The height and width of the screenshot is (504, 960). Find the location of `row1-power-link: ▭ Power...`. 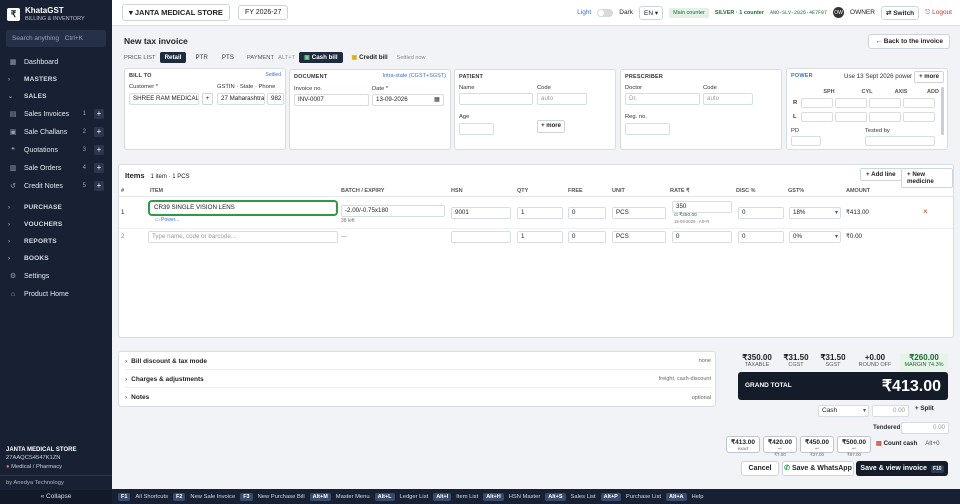

row1-power-link: ▭ Power... is located at coordinates (167, 220).